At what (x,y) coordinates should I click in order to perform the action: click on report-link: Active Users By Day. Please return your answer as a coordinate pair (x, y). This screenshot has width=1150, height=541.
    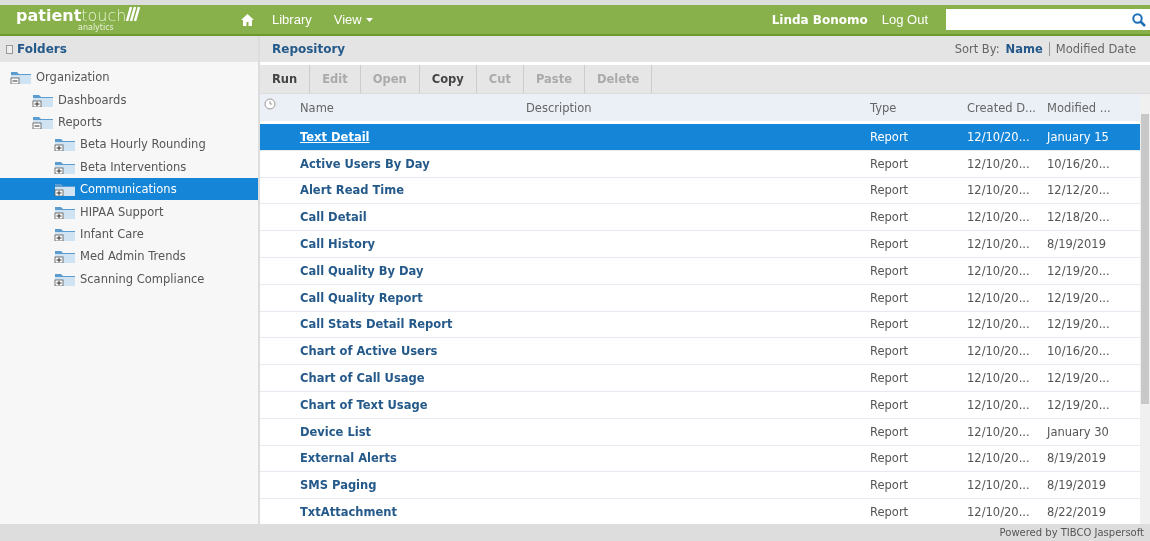
    Looking at the image, I should click on (413, 163).